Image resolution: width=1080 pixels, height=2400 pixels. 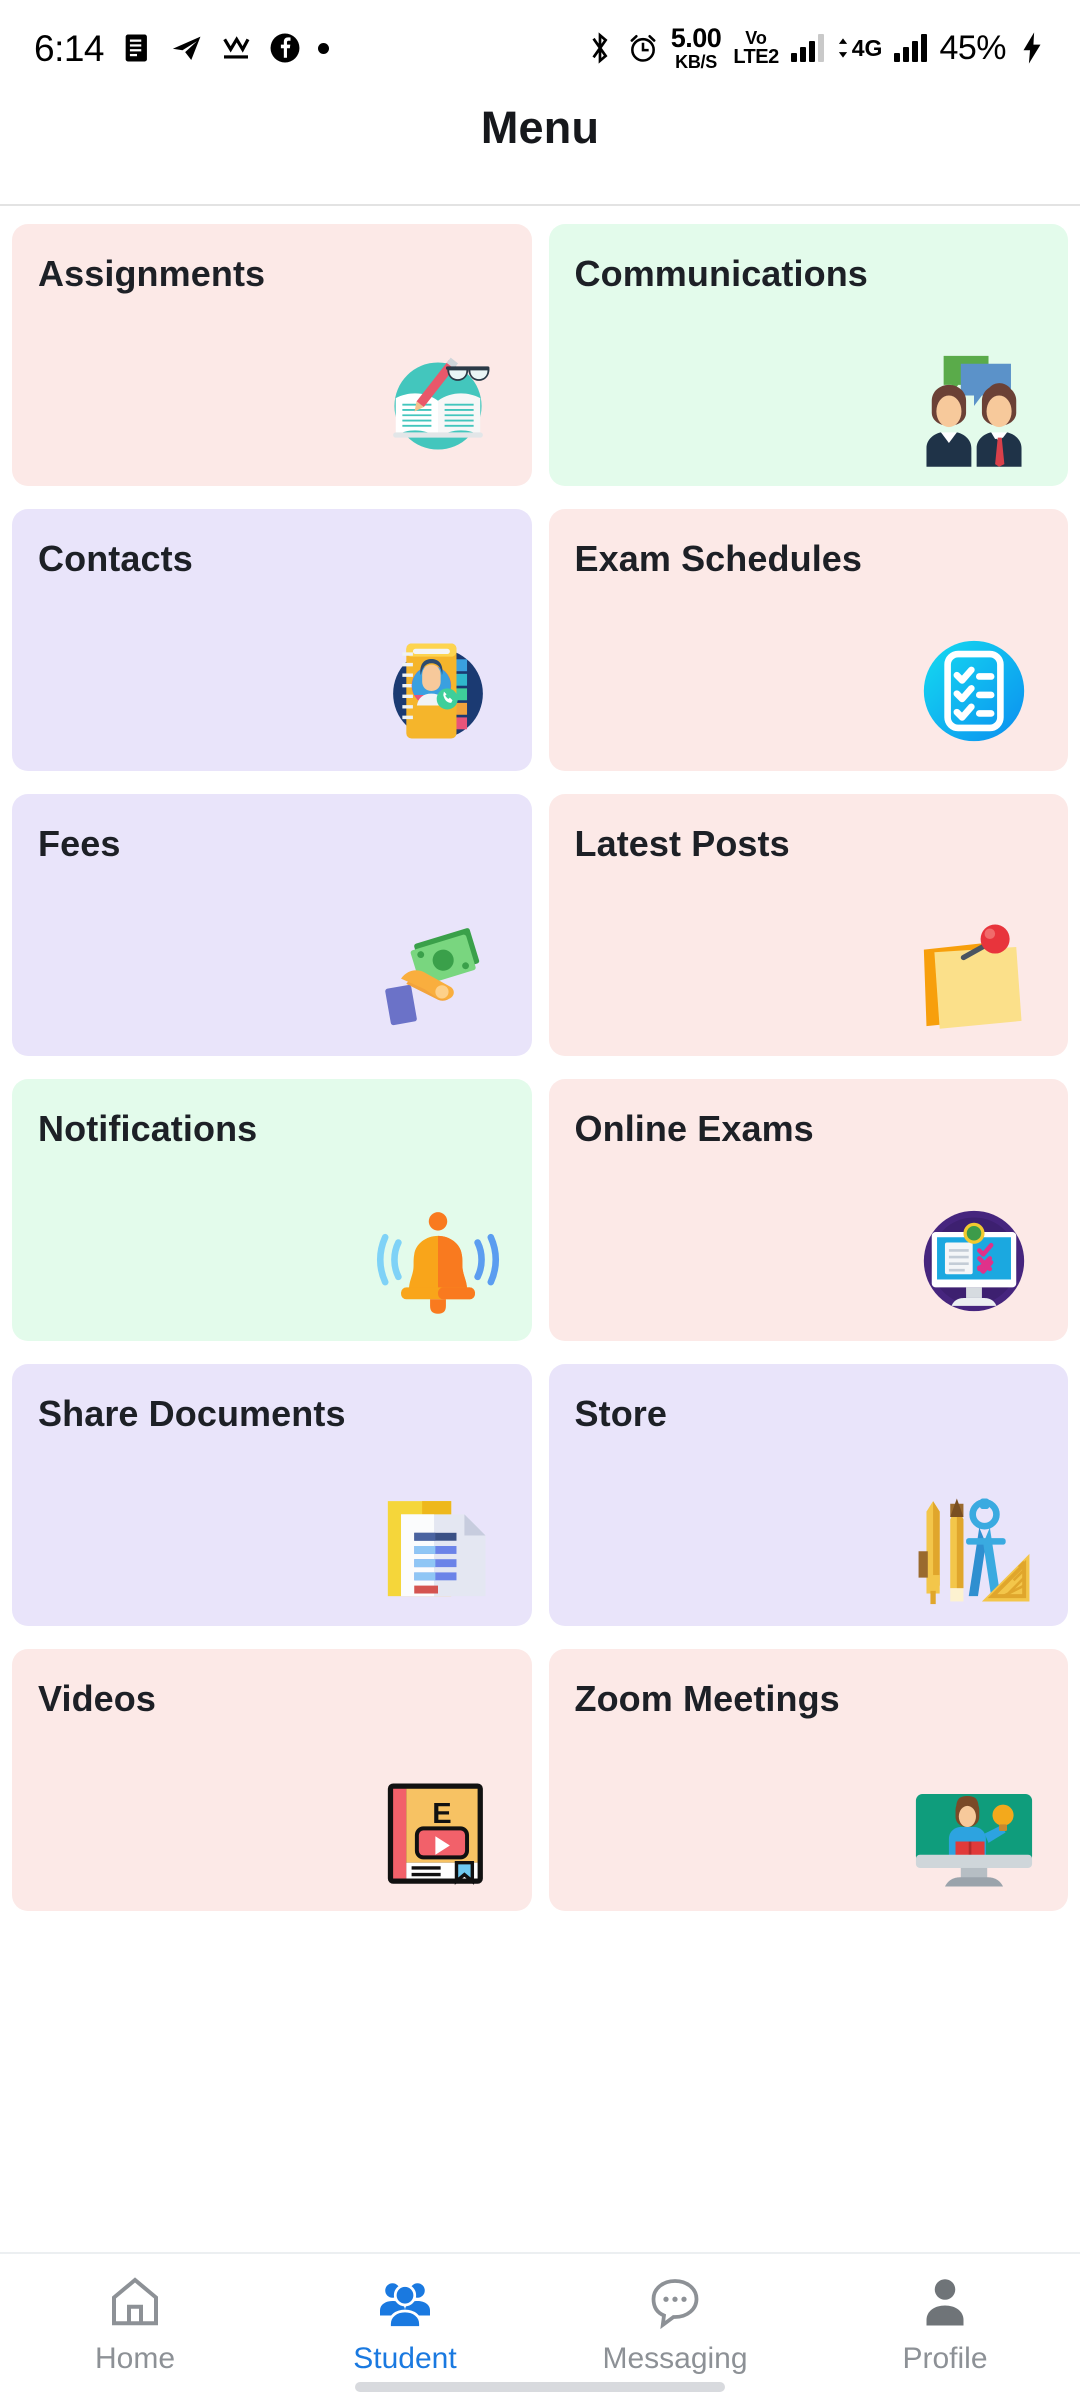 What do you see at coordinates (438, 976) in the screenshot?
I see `hand-money-icon` at bounding box center [438, 976].